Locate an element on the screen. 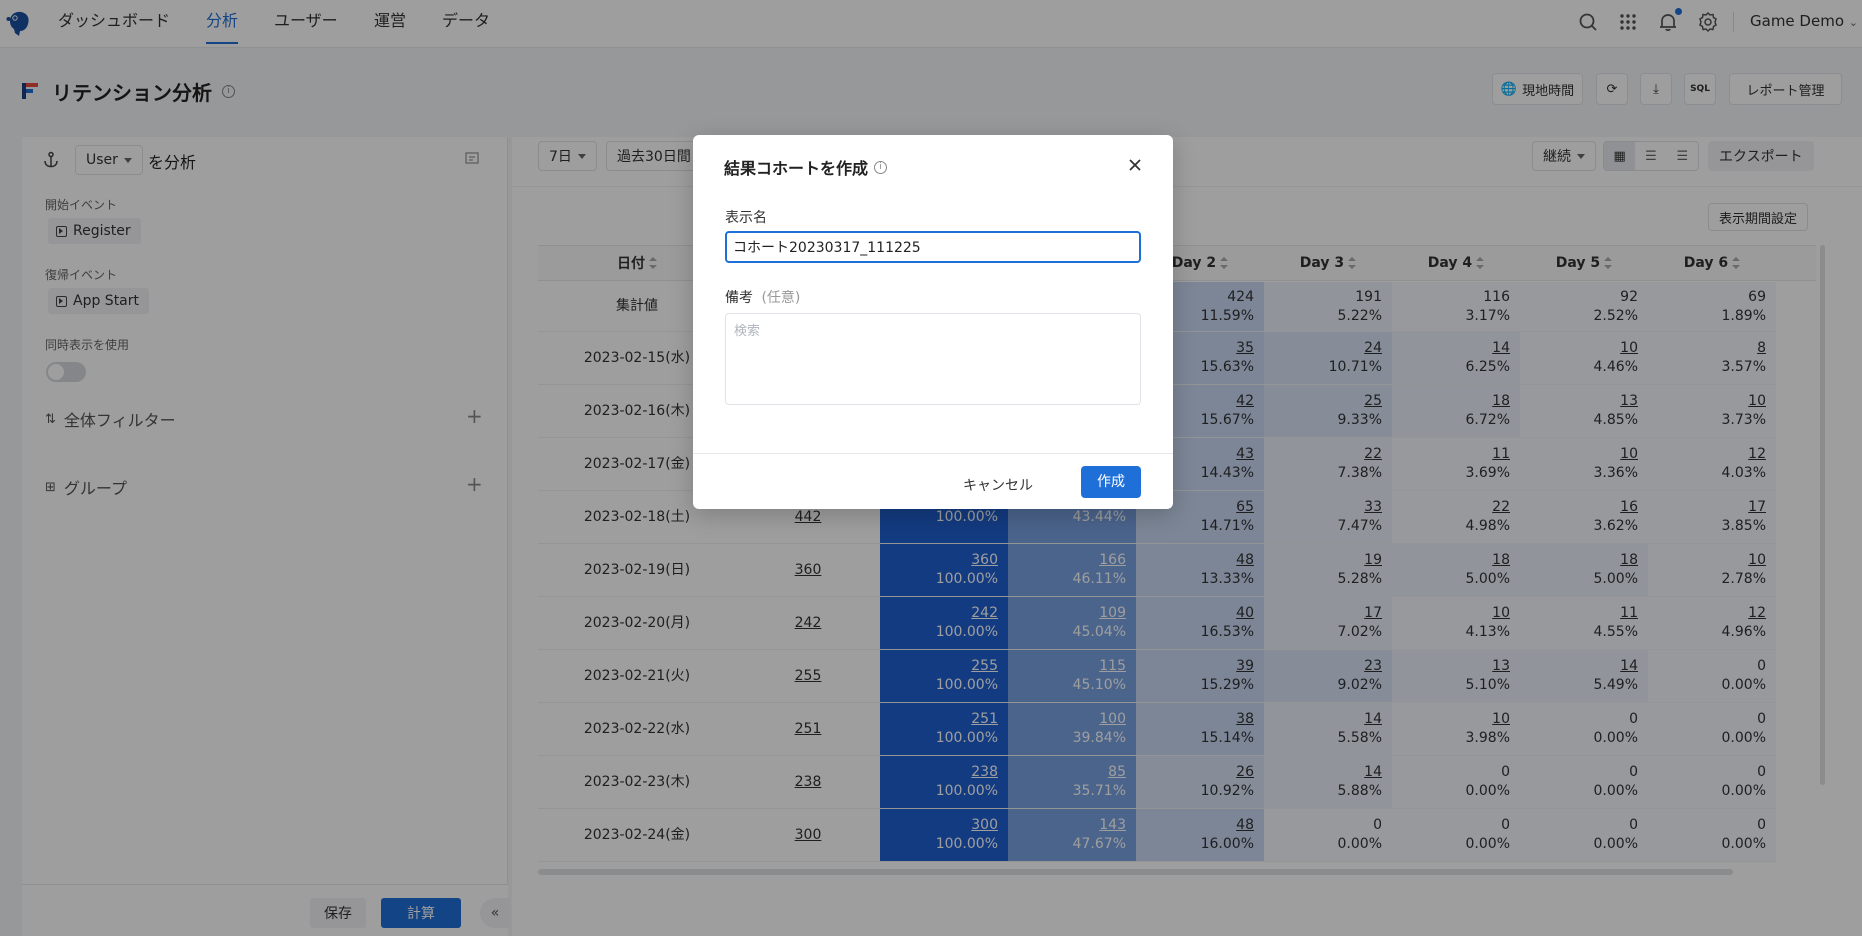 The width and height of the screenshot is (1862, 936). note-label: 備考 (任意) is located at coordinates (763, 298).